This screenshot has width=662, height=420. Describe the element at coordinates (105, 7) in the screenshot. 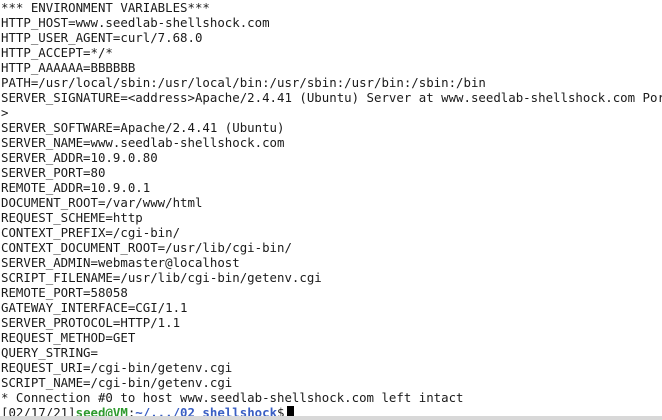

I see `output-line: *** ENVIRONMENT VARIABLES***` at that location.